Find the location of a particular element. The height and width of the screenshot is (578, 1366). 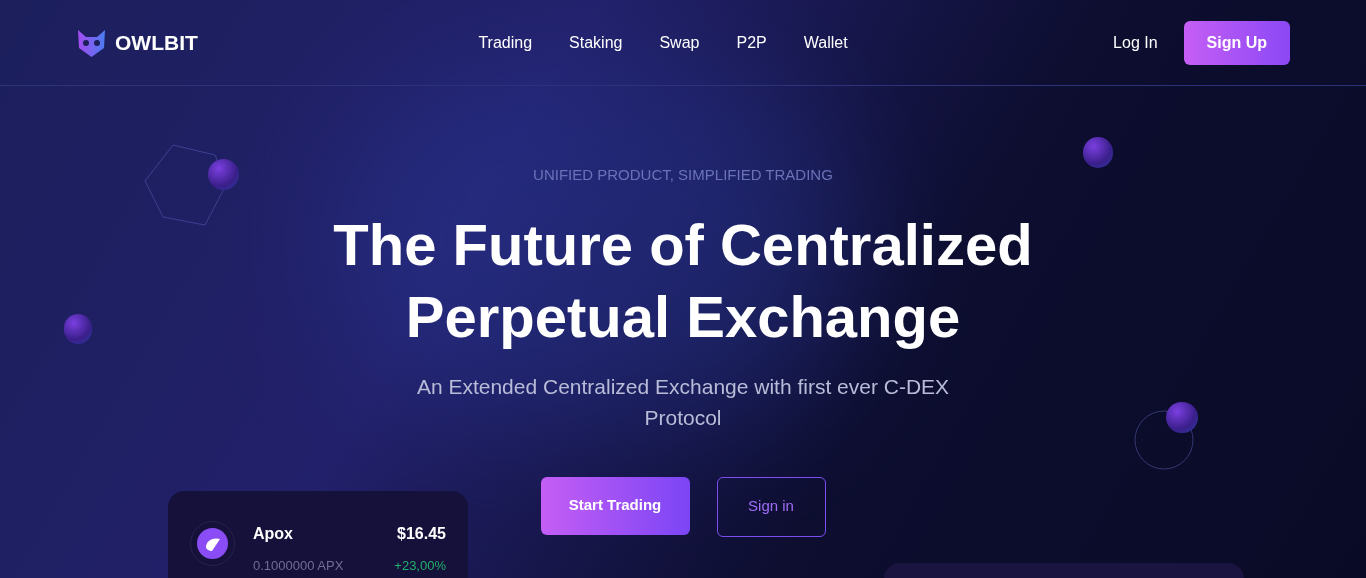

nav-link: Trading is located at coordinates (505, 42).